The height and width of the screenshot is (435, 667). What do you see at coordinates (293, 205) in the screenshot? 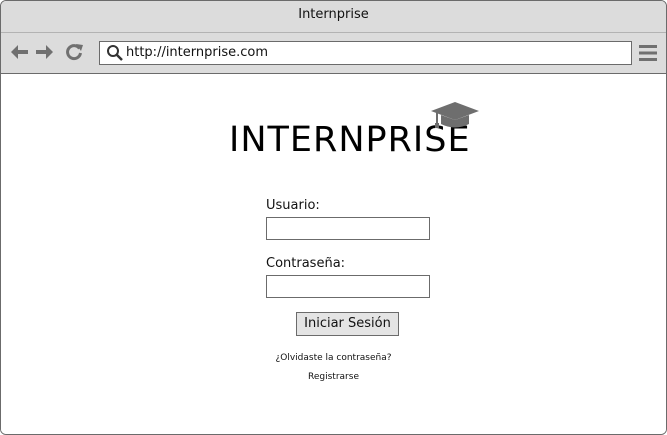
I see `username-label: Usuario:` at bounding box center [293, 205].